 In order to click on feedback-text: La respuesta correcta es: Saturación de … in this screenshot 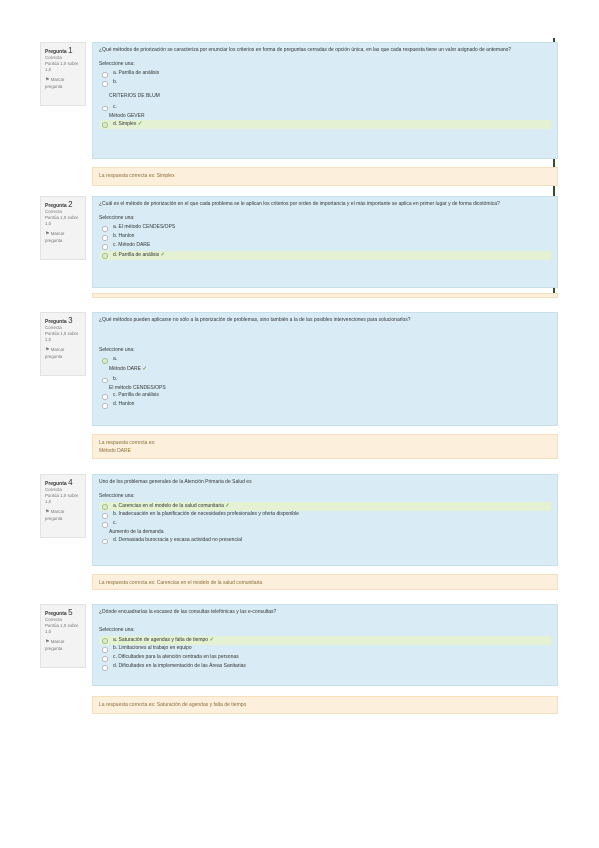, I will do `click(173, 705)`.